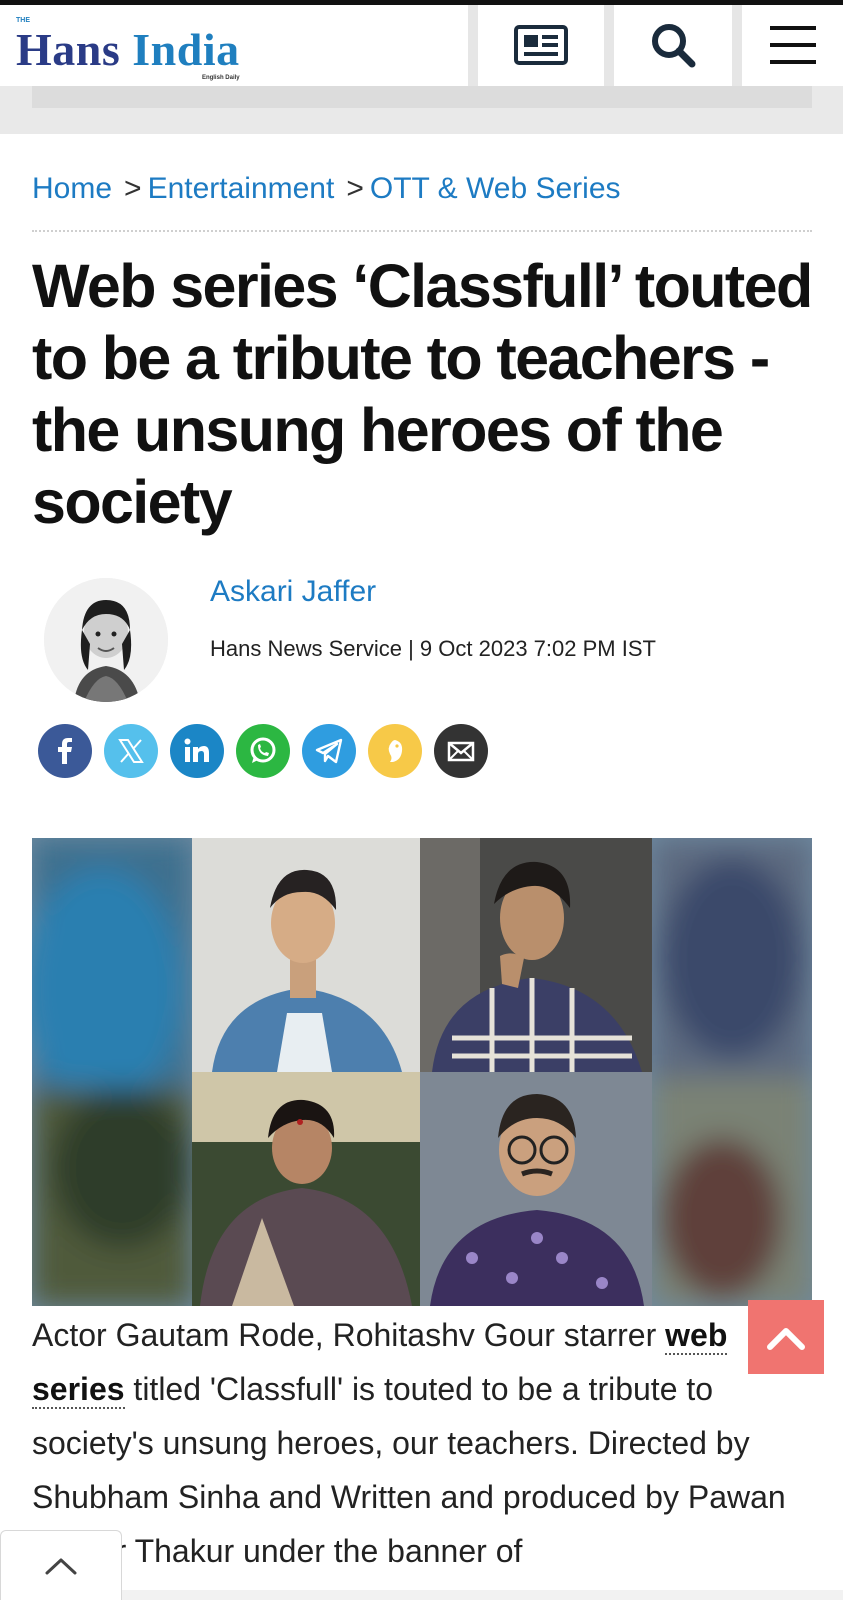 The width and height of the screenshot is (843, 1600). What do you see at coordinates (293, 592) in the screenshot?
I see `author-name-link: Askari Jaffer` at bounding box center [293, 592].